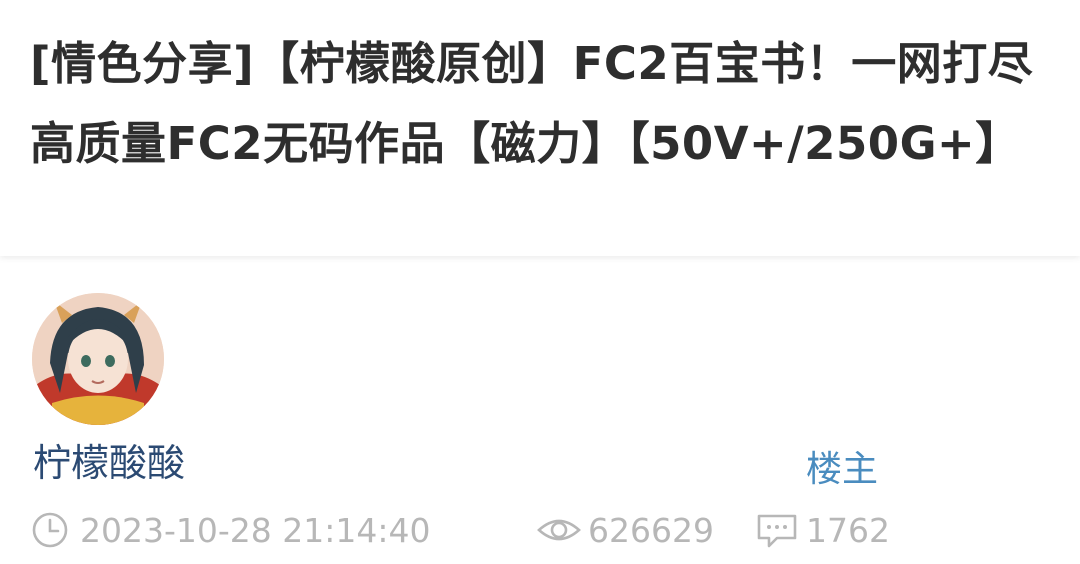 The width and height of the screenshot is (1080, 564). What do you see at coordinates (255, 530) in the screenshot?
I see `timestamp: 2023-10-28 21:14:40` at bounding box center [255, 530].